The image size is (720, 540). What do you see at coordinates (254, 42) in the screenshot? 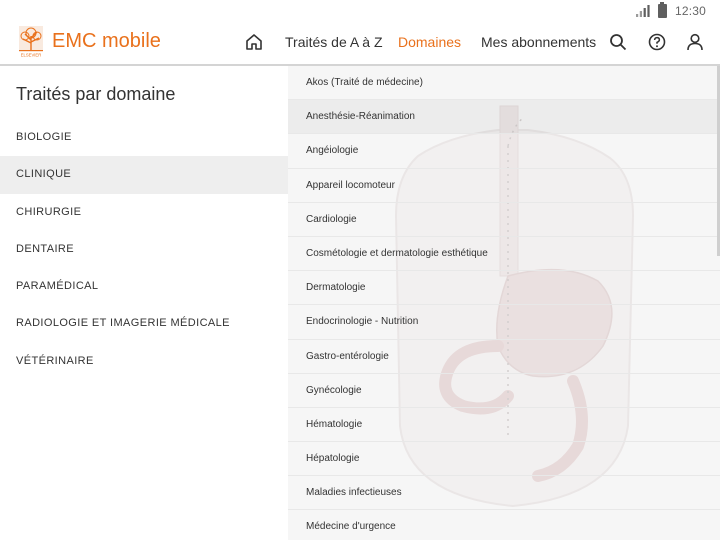
I see `home-icon` at bounding box center [254, 42].